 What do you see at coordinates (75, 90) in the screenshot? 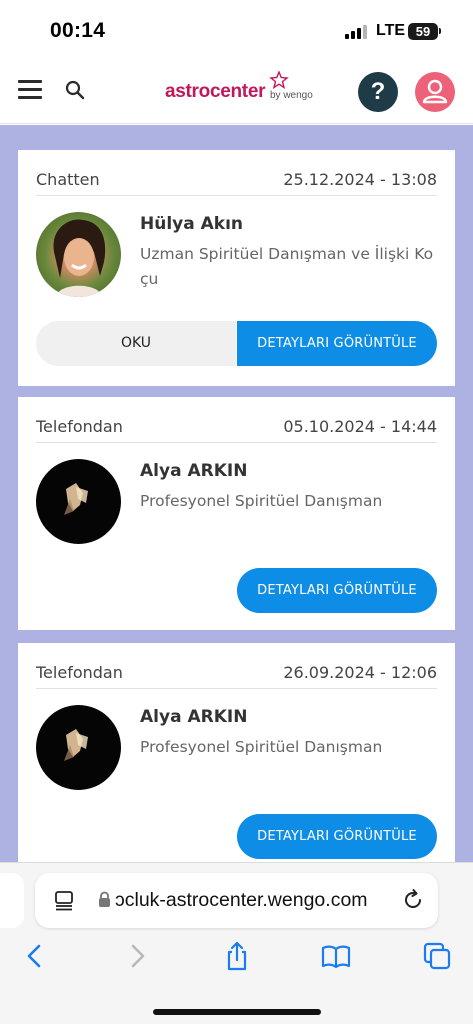
I see `search-icon` at bounding box center [75, 90].